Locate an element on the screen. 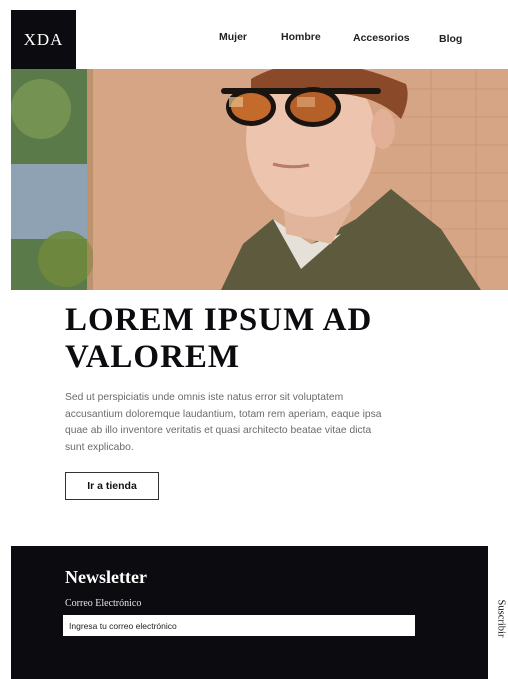 This screenshot has height=679, width=508. nav-item-mujer: Mujer is located at coordinates (233, 37).